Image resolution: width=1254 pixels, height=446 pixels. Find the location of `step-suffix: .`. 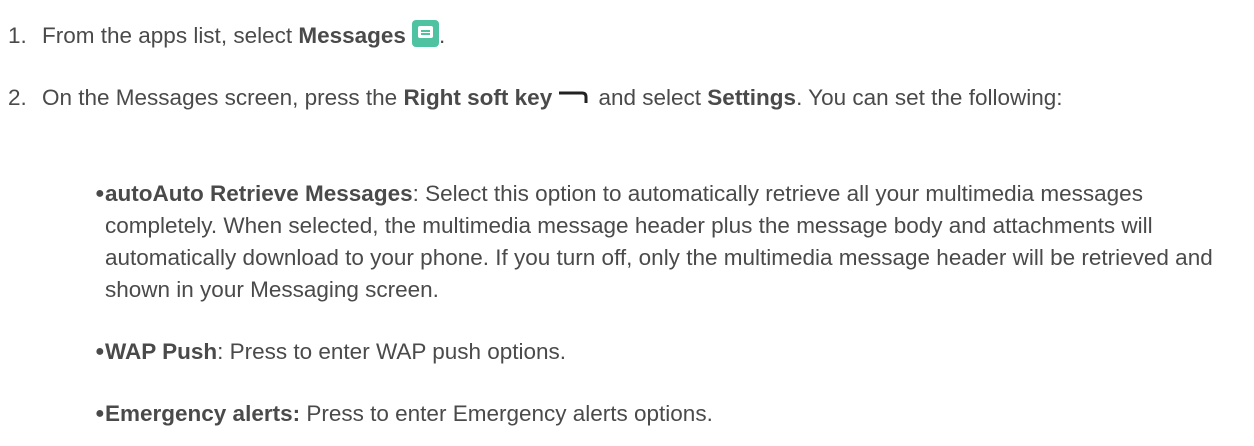

step-suffix: . is located at coordinates (442, 35).